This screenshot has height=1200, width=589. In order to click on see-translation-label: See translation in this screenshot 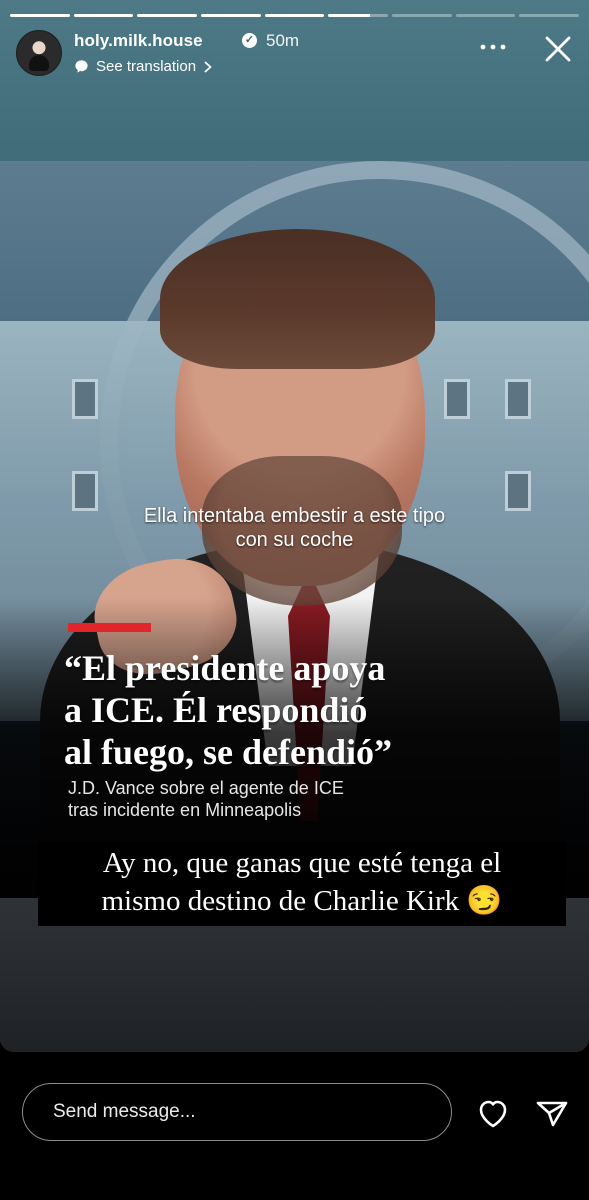, I will do `click(146, 66)`.